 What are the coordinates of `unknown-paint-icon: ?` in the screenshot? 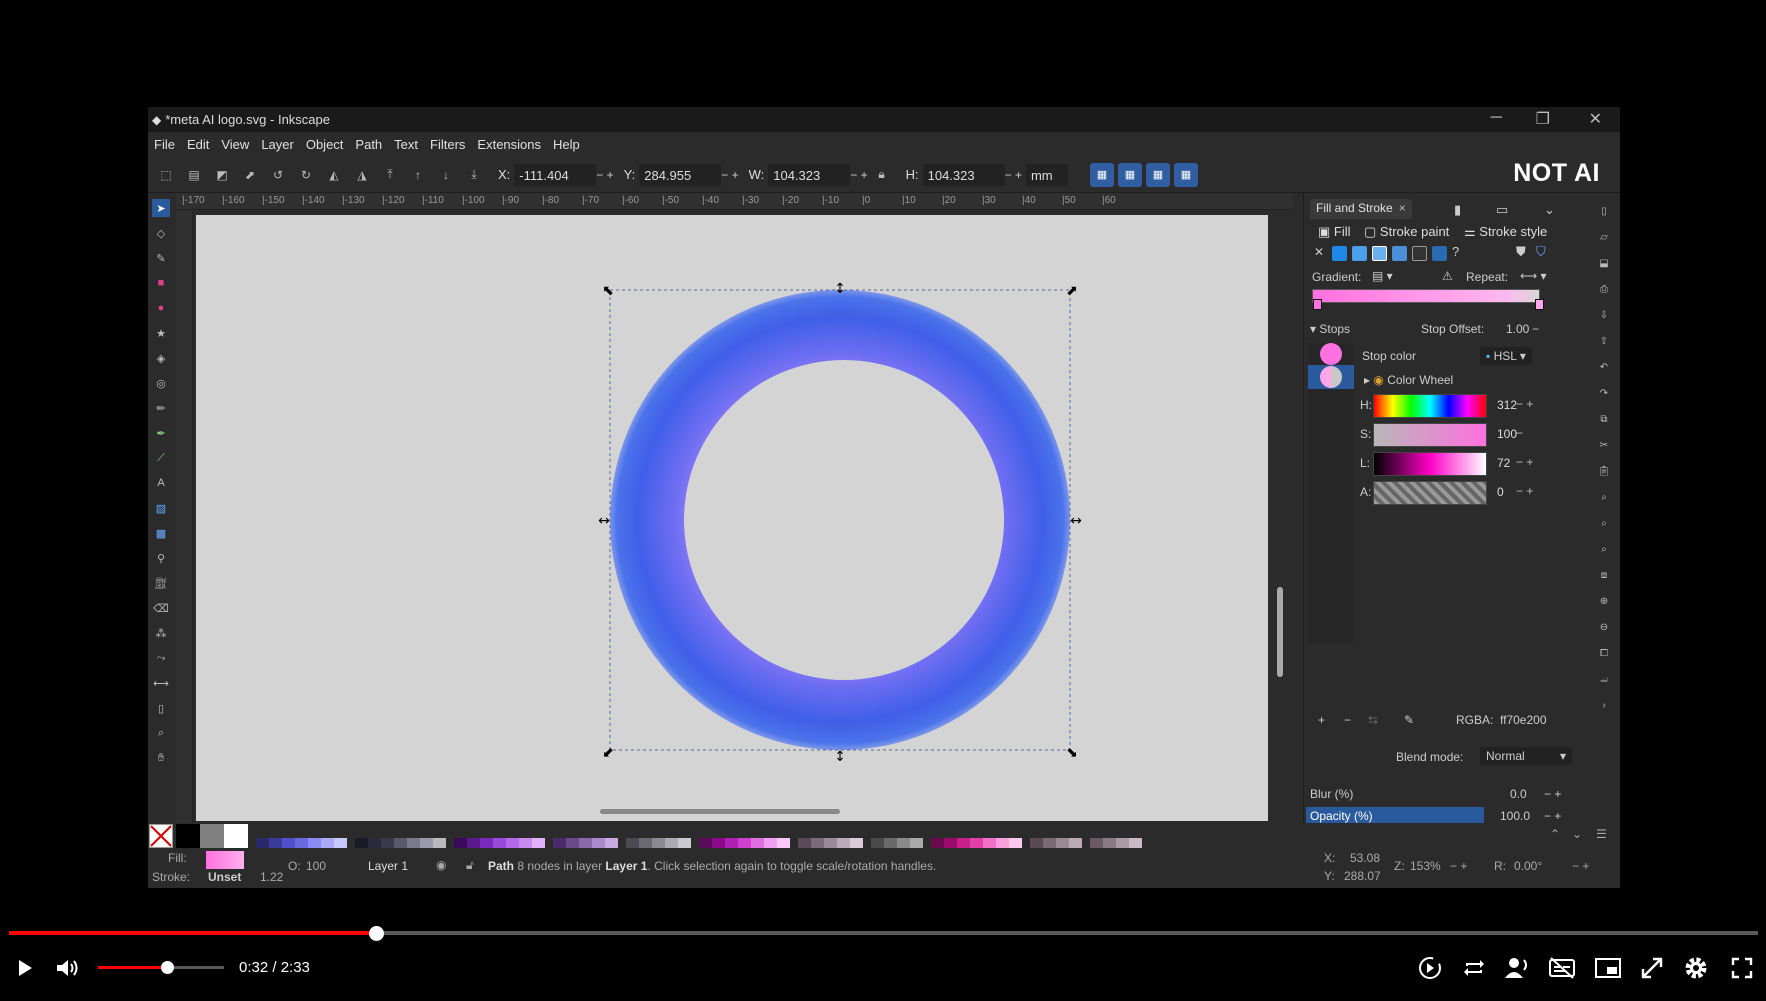 It's located at (1455, 251).